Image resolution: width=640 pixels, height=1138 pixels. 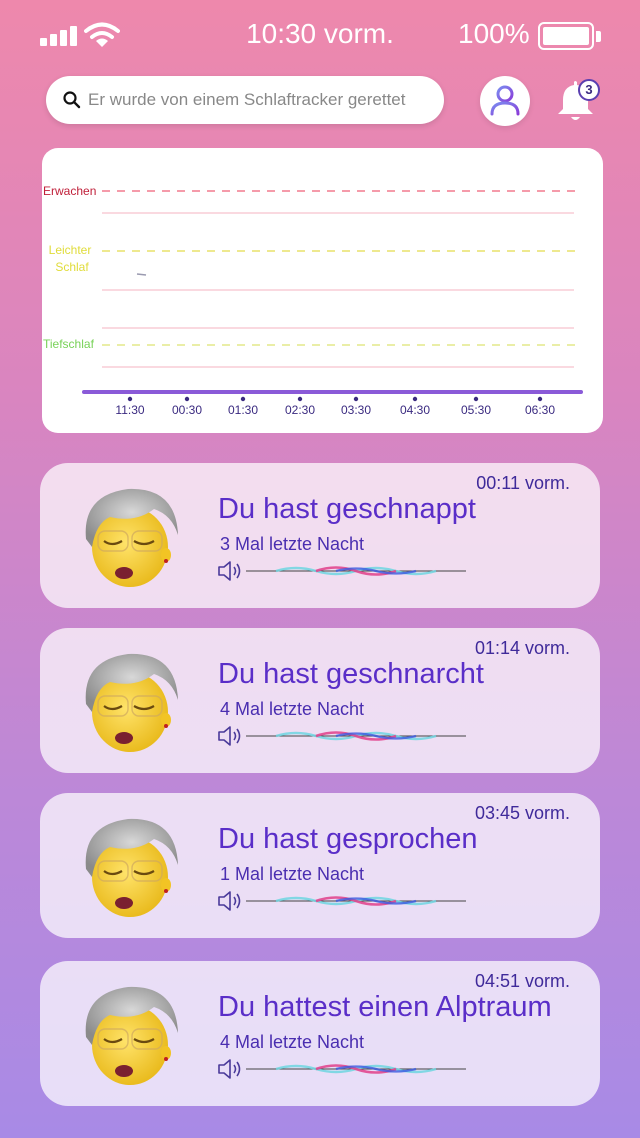 What do you see at coordinates (141, 274) in the screenshot?
I see `sleep-trace` at bounding box center [141, 274].